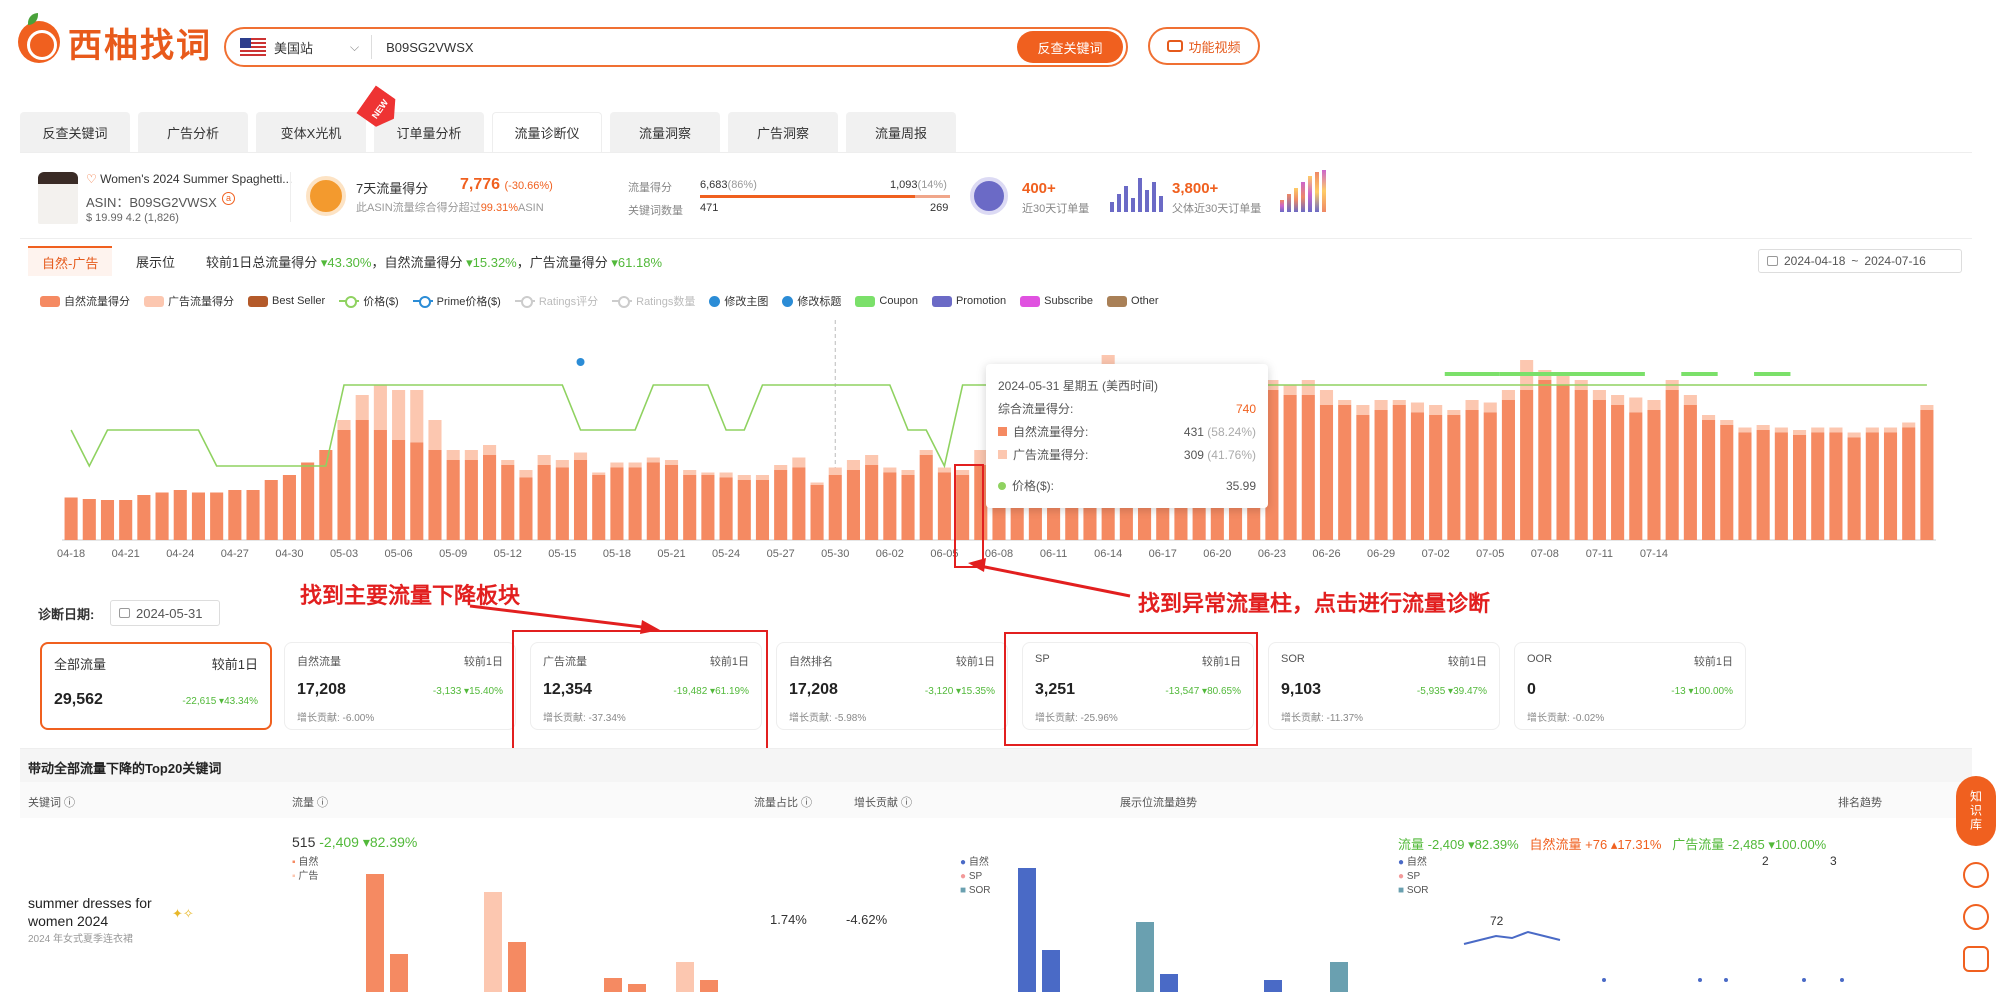 The width and height of the screenshot is (2000, 997). I want to click on metric-card-1: 自然流量 较前1日 17,208 -3,133 ▾15.40% 增长贡献: -6.00%, so click(400, 686).